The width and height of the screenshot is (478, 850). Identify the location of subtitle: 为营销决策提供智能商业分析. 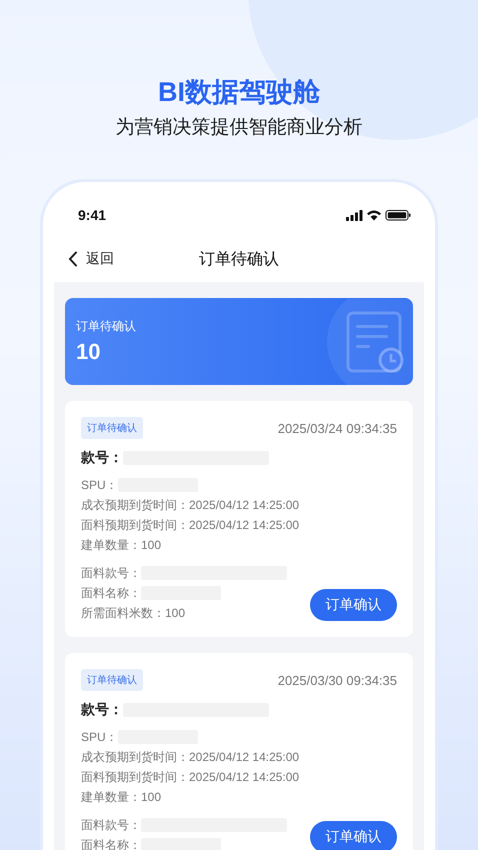
(239, 128).